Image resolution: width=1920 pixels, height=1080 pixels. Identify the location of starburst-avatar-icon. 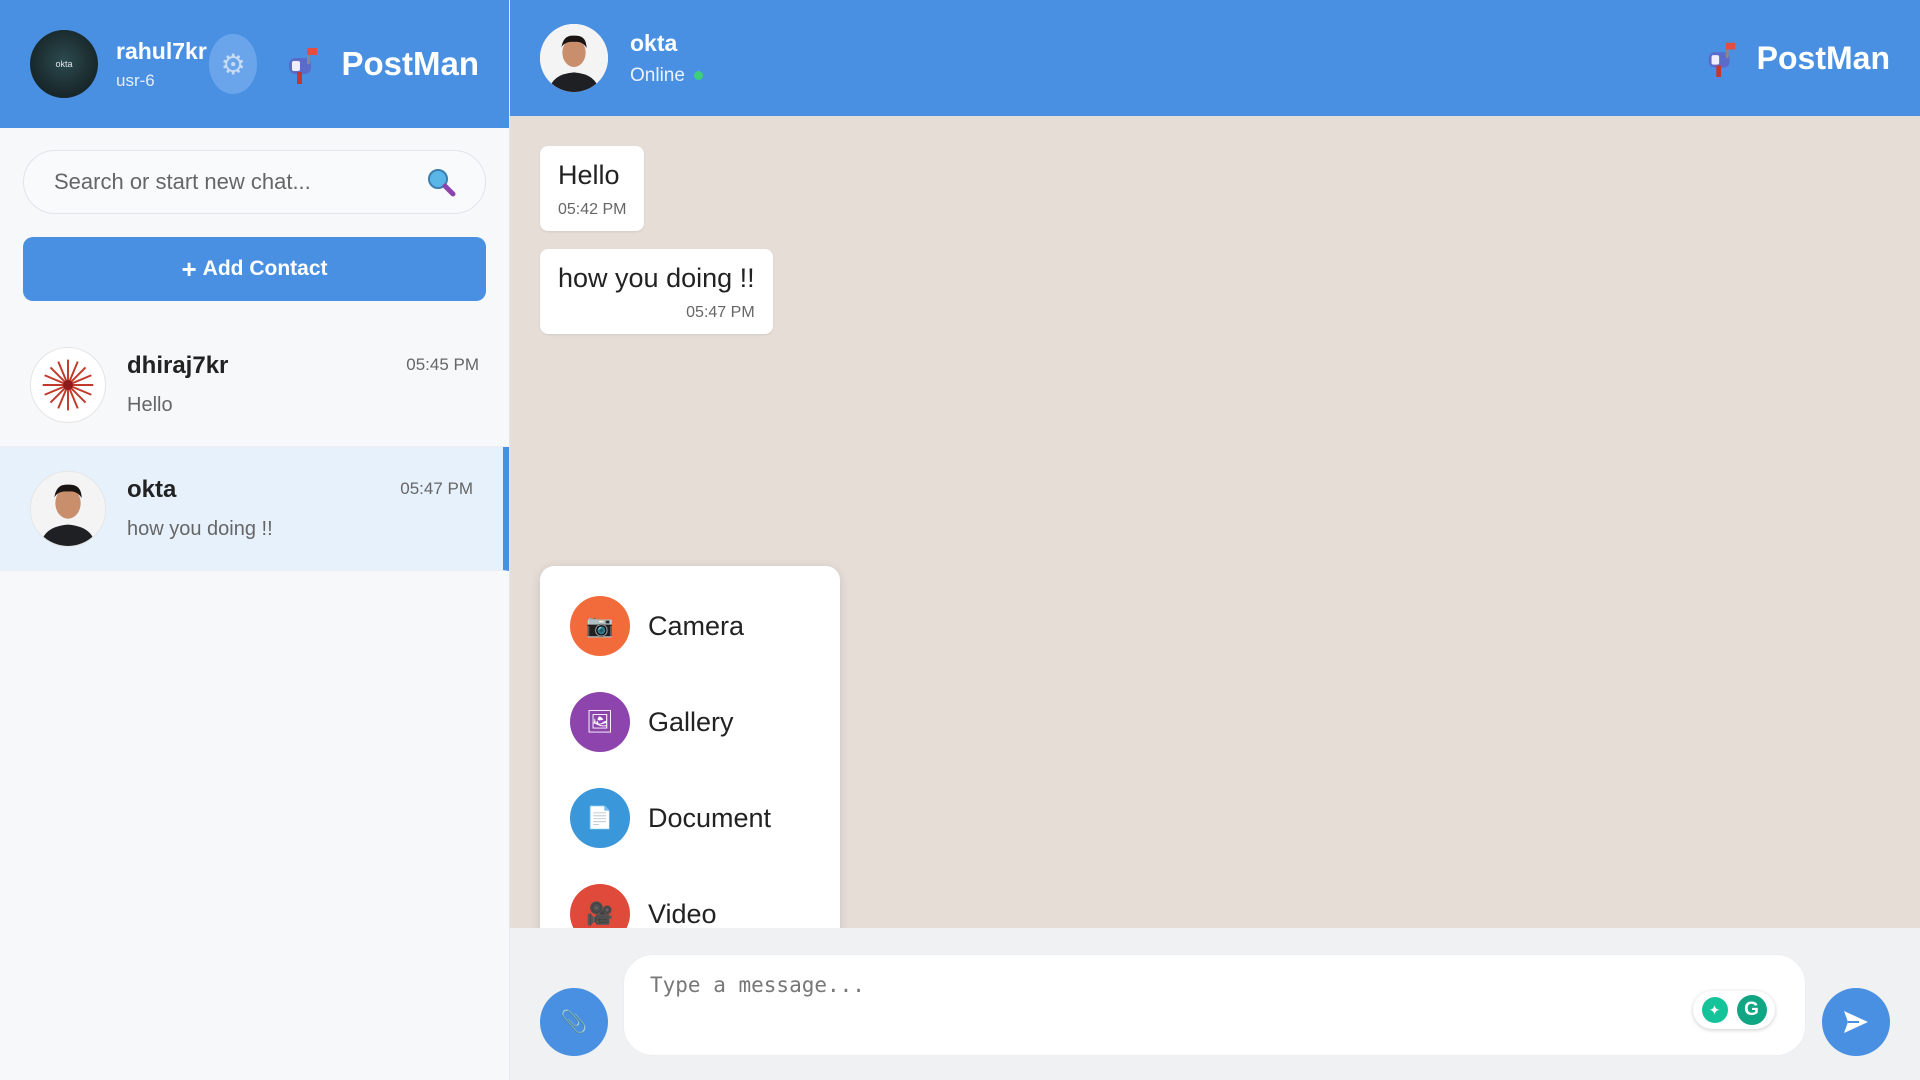
(68, 384).